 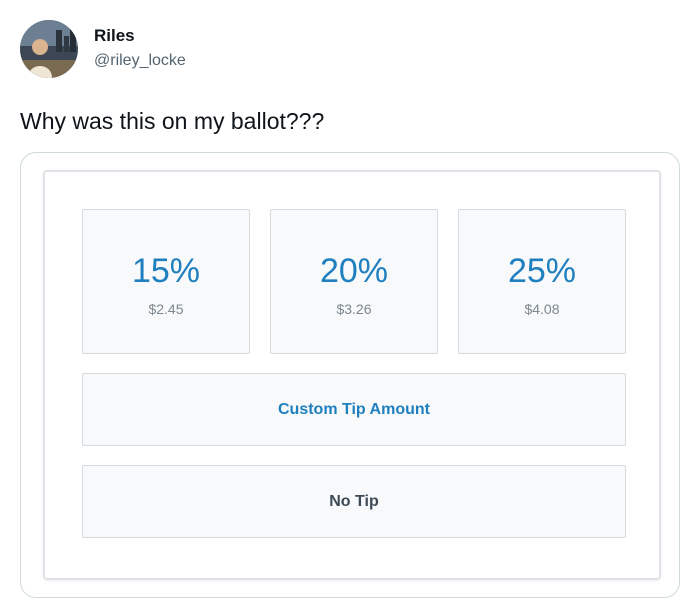 I want to click on custom-tip-button: Custom Tip Amount, so click(x=354, y=409).